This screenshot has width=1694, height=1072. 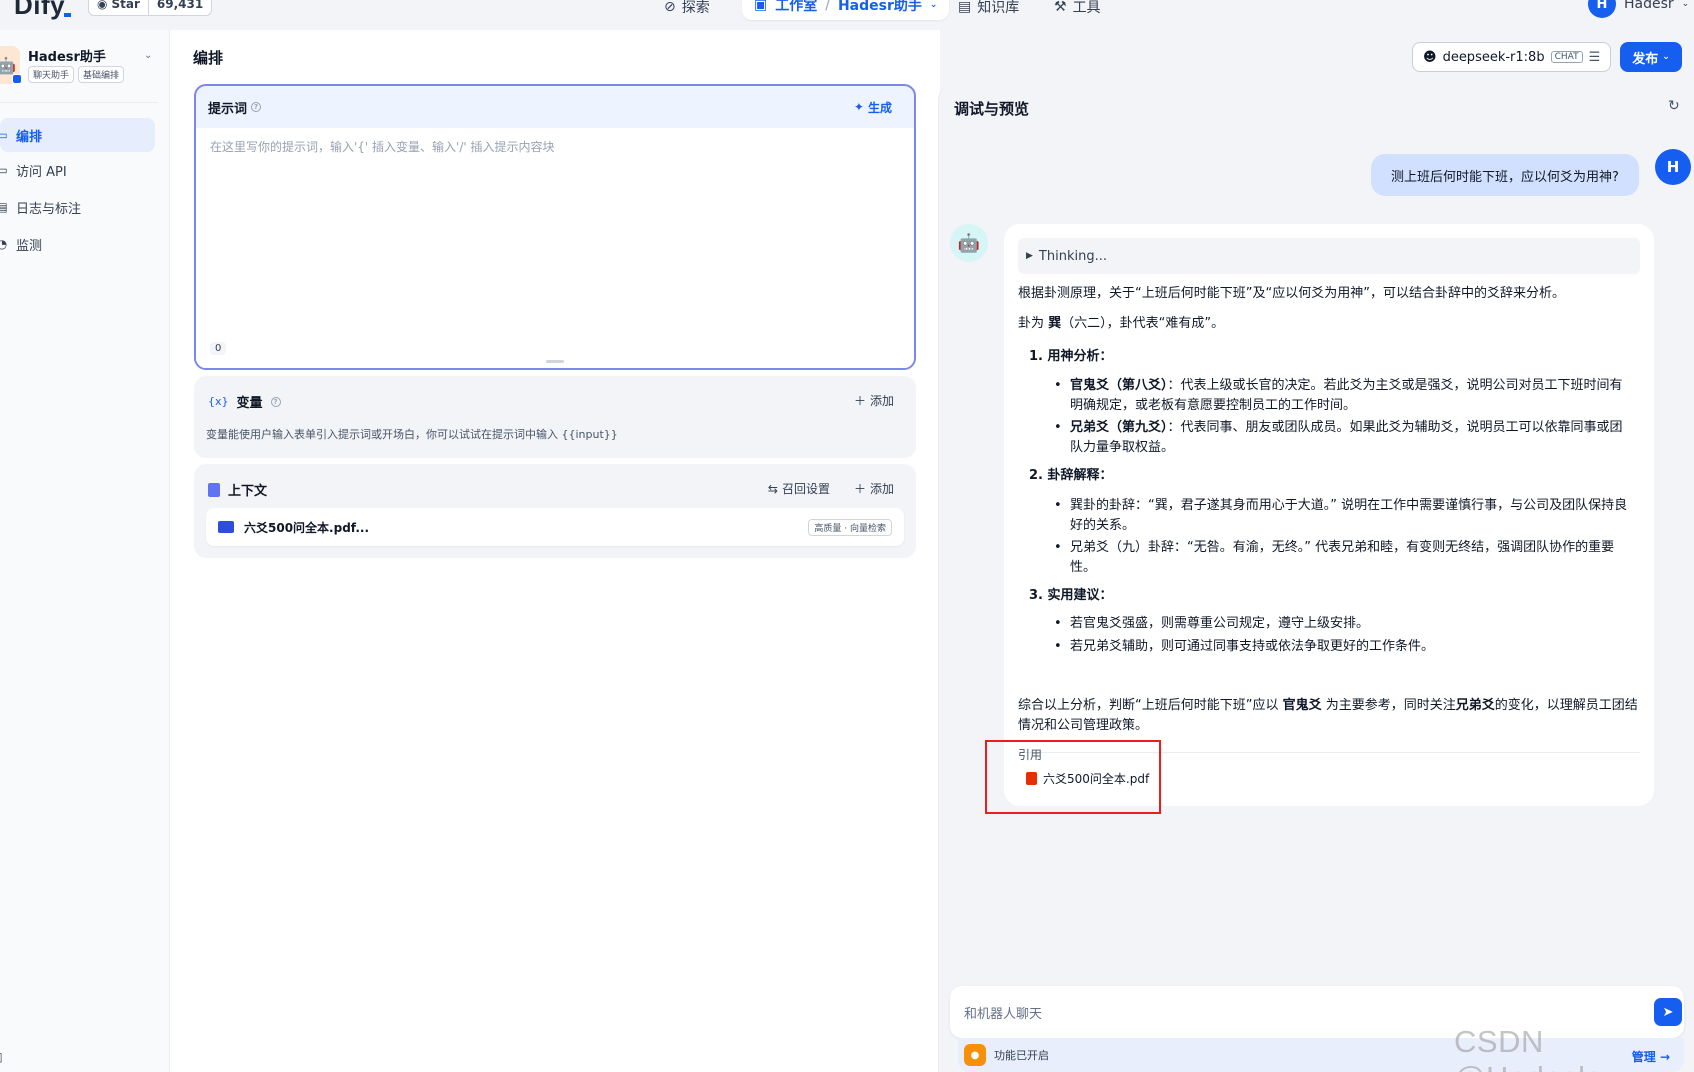 I want to click on folder-icon, so click(x=226, y=527).